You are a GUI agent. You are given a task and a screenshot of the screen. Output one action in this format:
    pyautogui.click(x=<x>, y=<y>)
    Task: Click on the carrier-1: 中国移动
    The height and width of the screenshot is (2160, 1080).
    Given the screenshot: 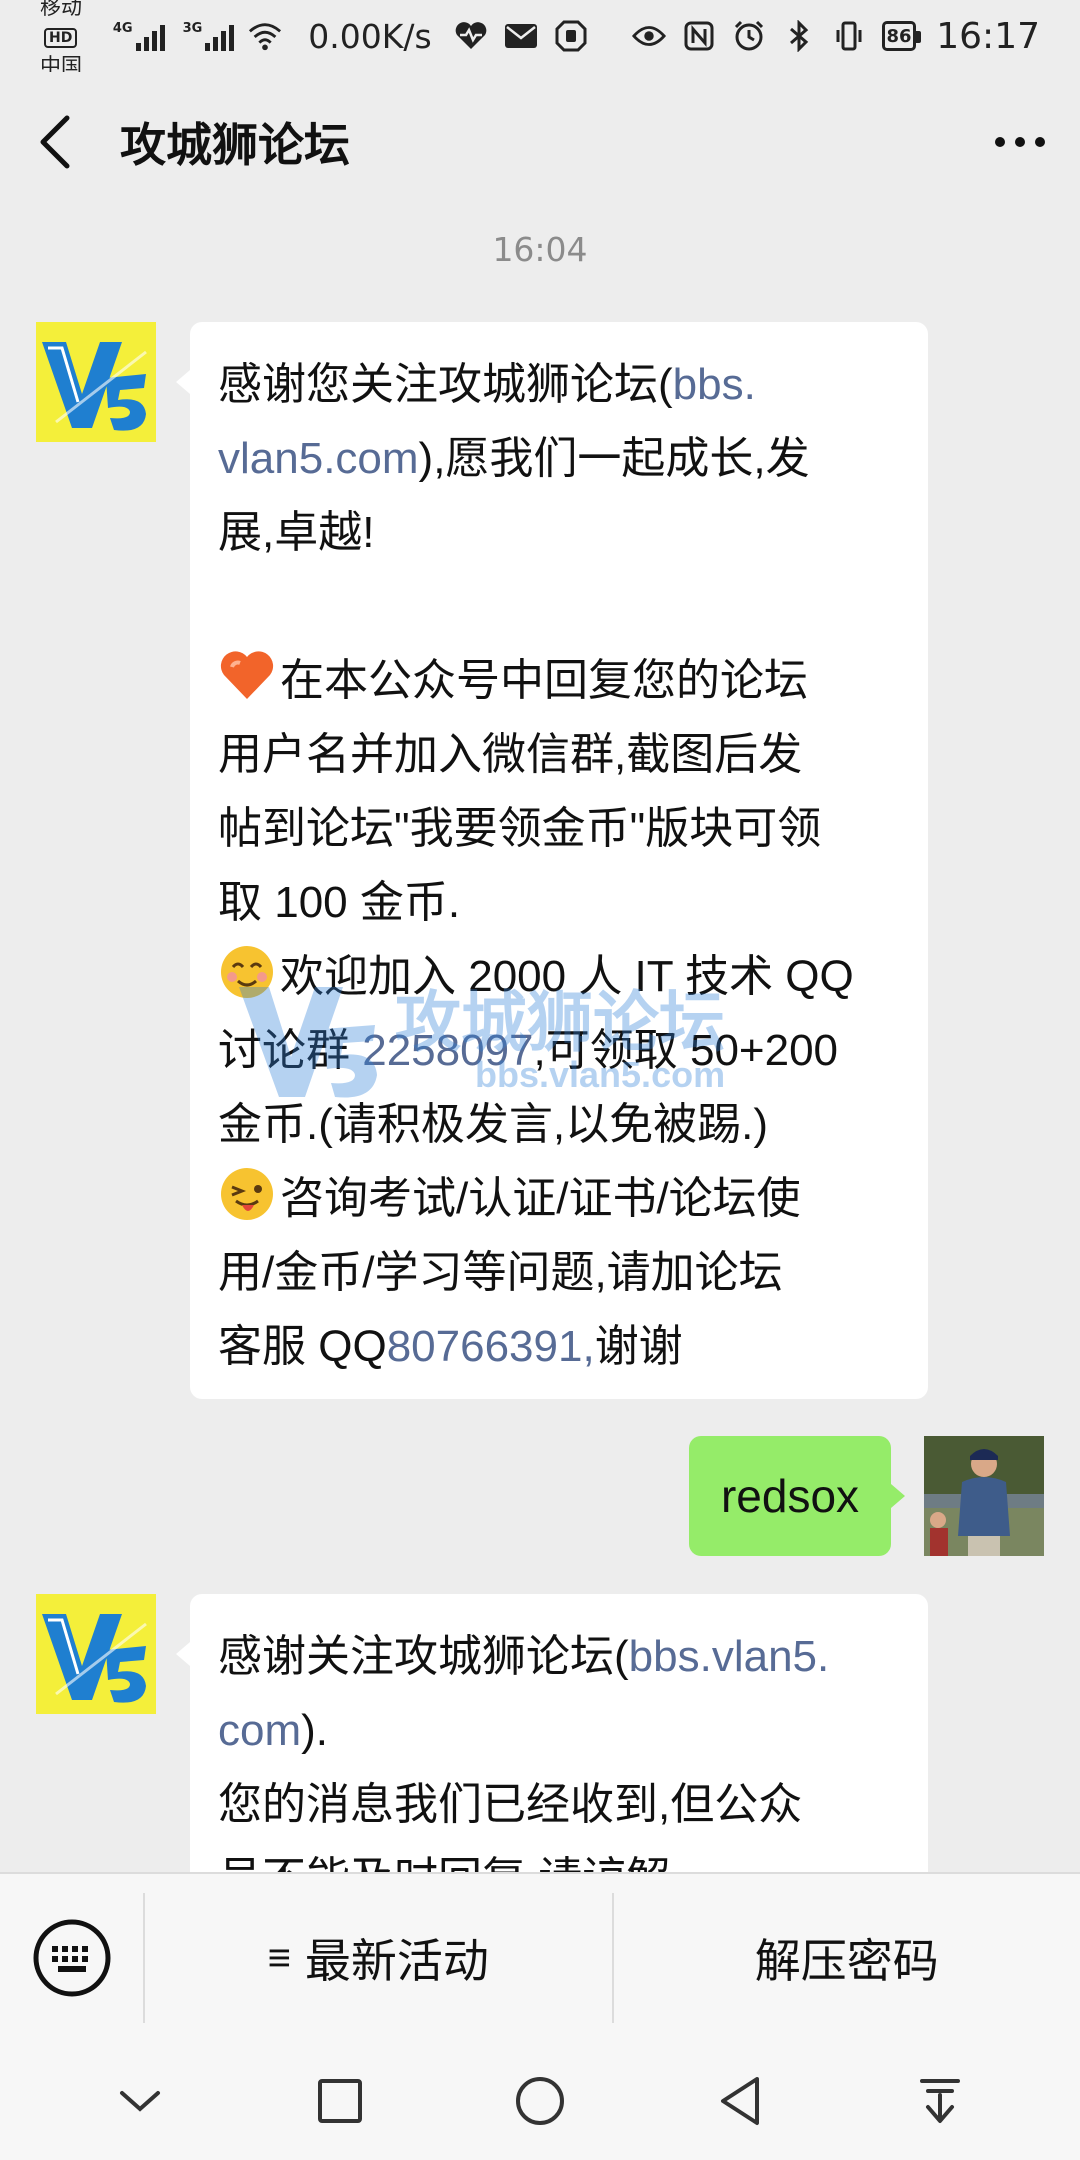 What is the action you would take?
    pyautogui.click(x=61, y=9)
    